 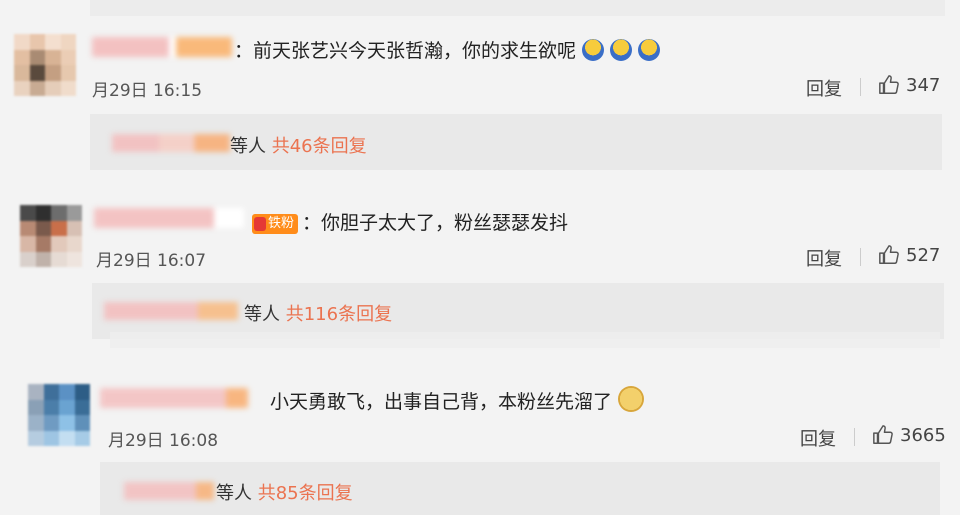 I want to click on like-button: 3665, so click(x=909, y=435).